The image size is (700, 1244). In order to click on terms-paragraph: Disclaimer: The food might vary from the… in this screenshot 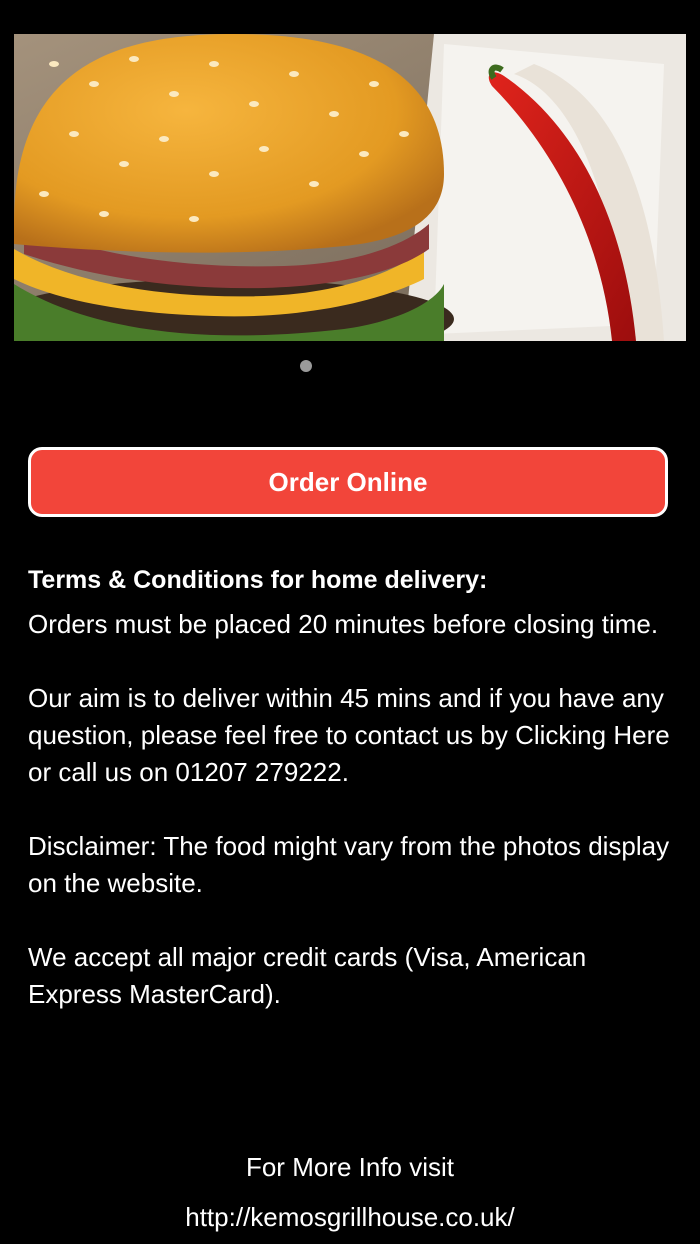, I will do `click(349, 864)`.